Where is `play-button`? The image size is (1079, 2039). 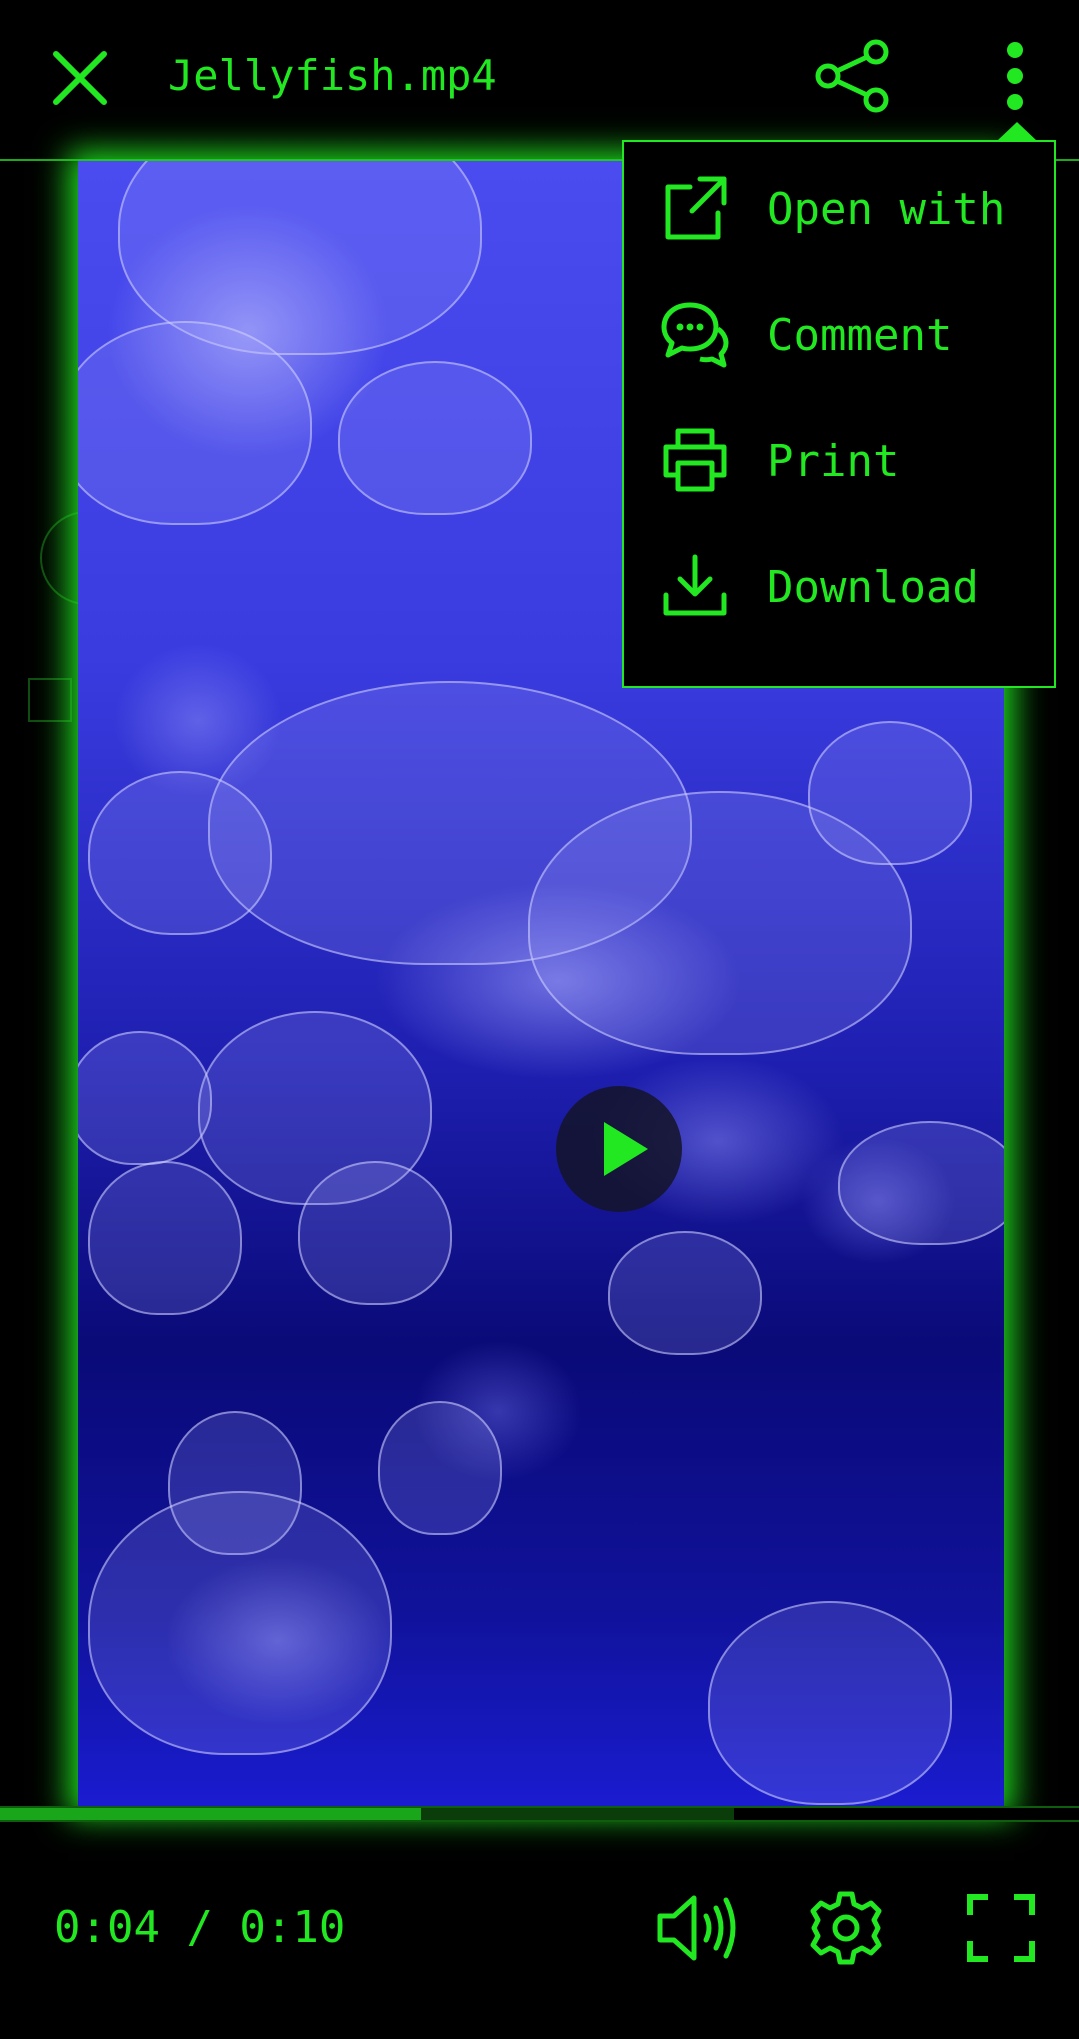
play-button is located at coordinates (619, 1149).